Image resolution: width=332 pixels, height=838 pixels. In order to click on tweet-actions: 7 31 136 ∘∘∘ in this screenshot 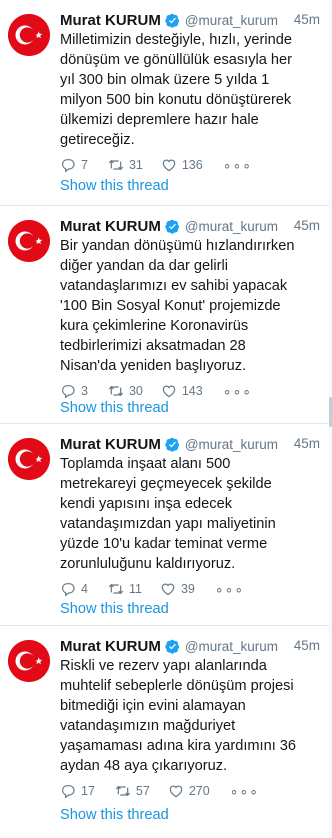, I will do `click(193, 165)`.